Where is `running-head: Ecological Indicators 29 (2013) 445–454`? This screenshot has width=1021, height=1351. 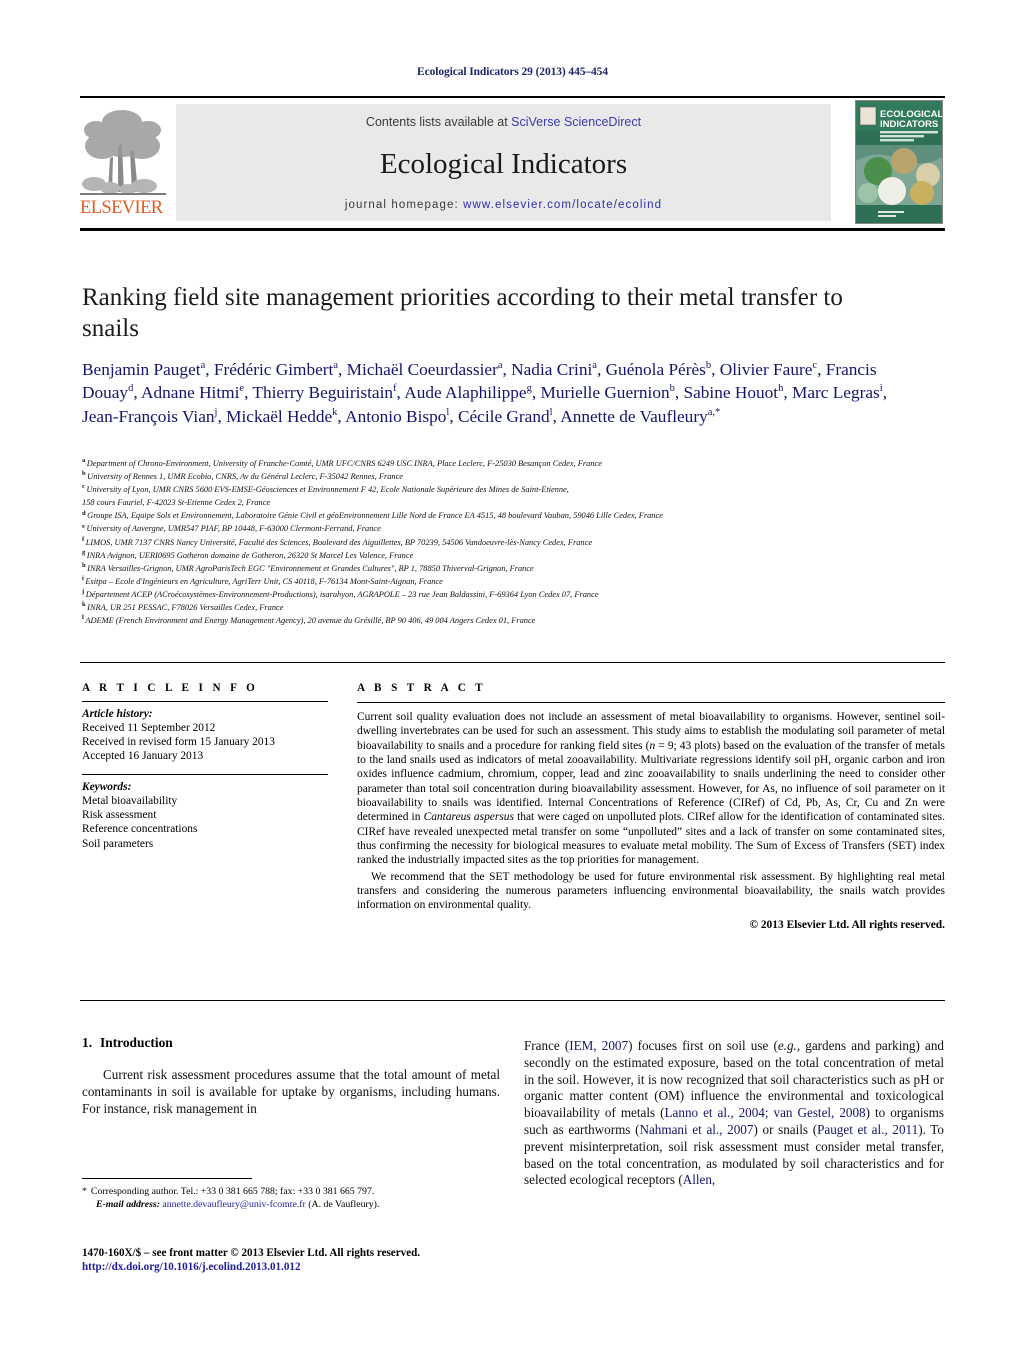
running-head: Ecological Indicators 29 (2013) 445–454 is located at coordinates (512, 72).